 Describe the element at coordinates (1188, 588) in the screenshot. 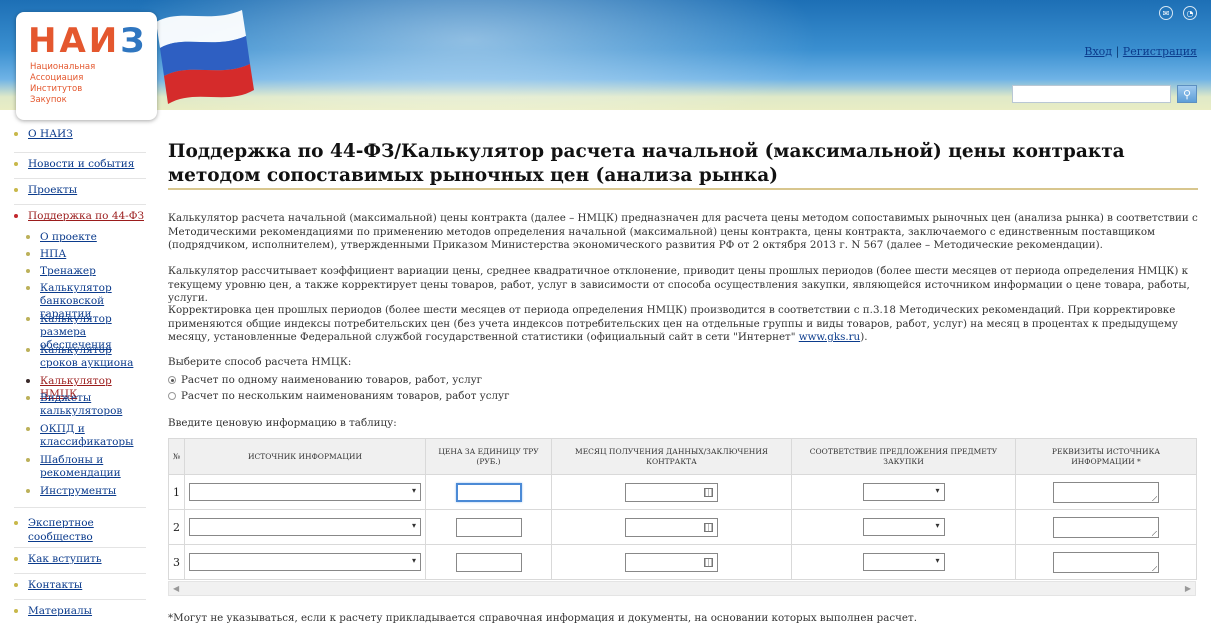

I see `scroll-right-icon: ▶` at that location.